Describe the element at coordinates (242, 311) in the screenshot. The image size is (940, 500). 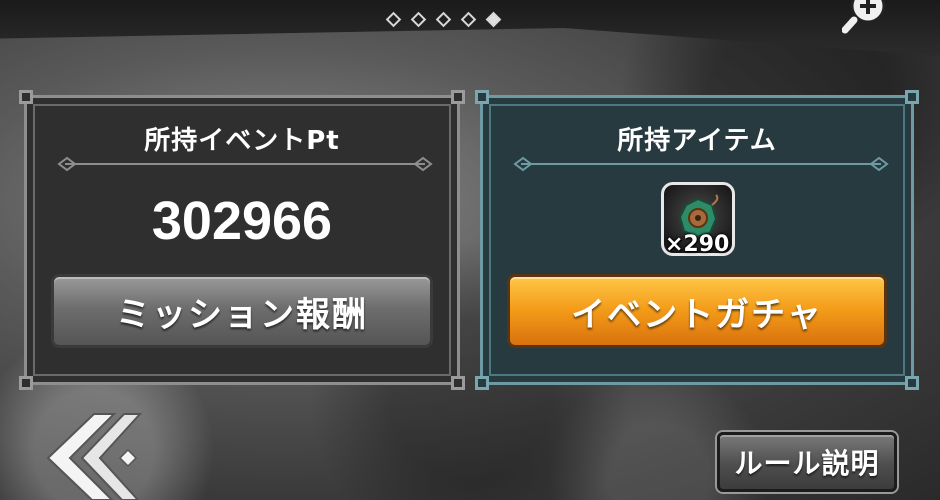
I see `mission-reward-button: ミッション報酬` at that location.